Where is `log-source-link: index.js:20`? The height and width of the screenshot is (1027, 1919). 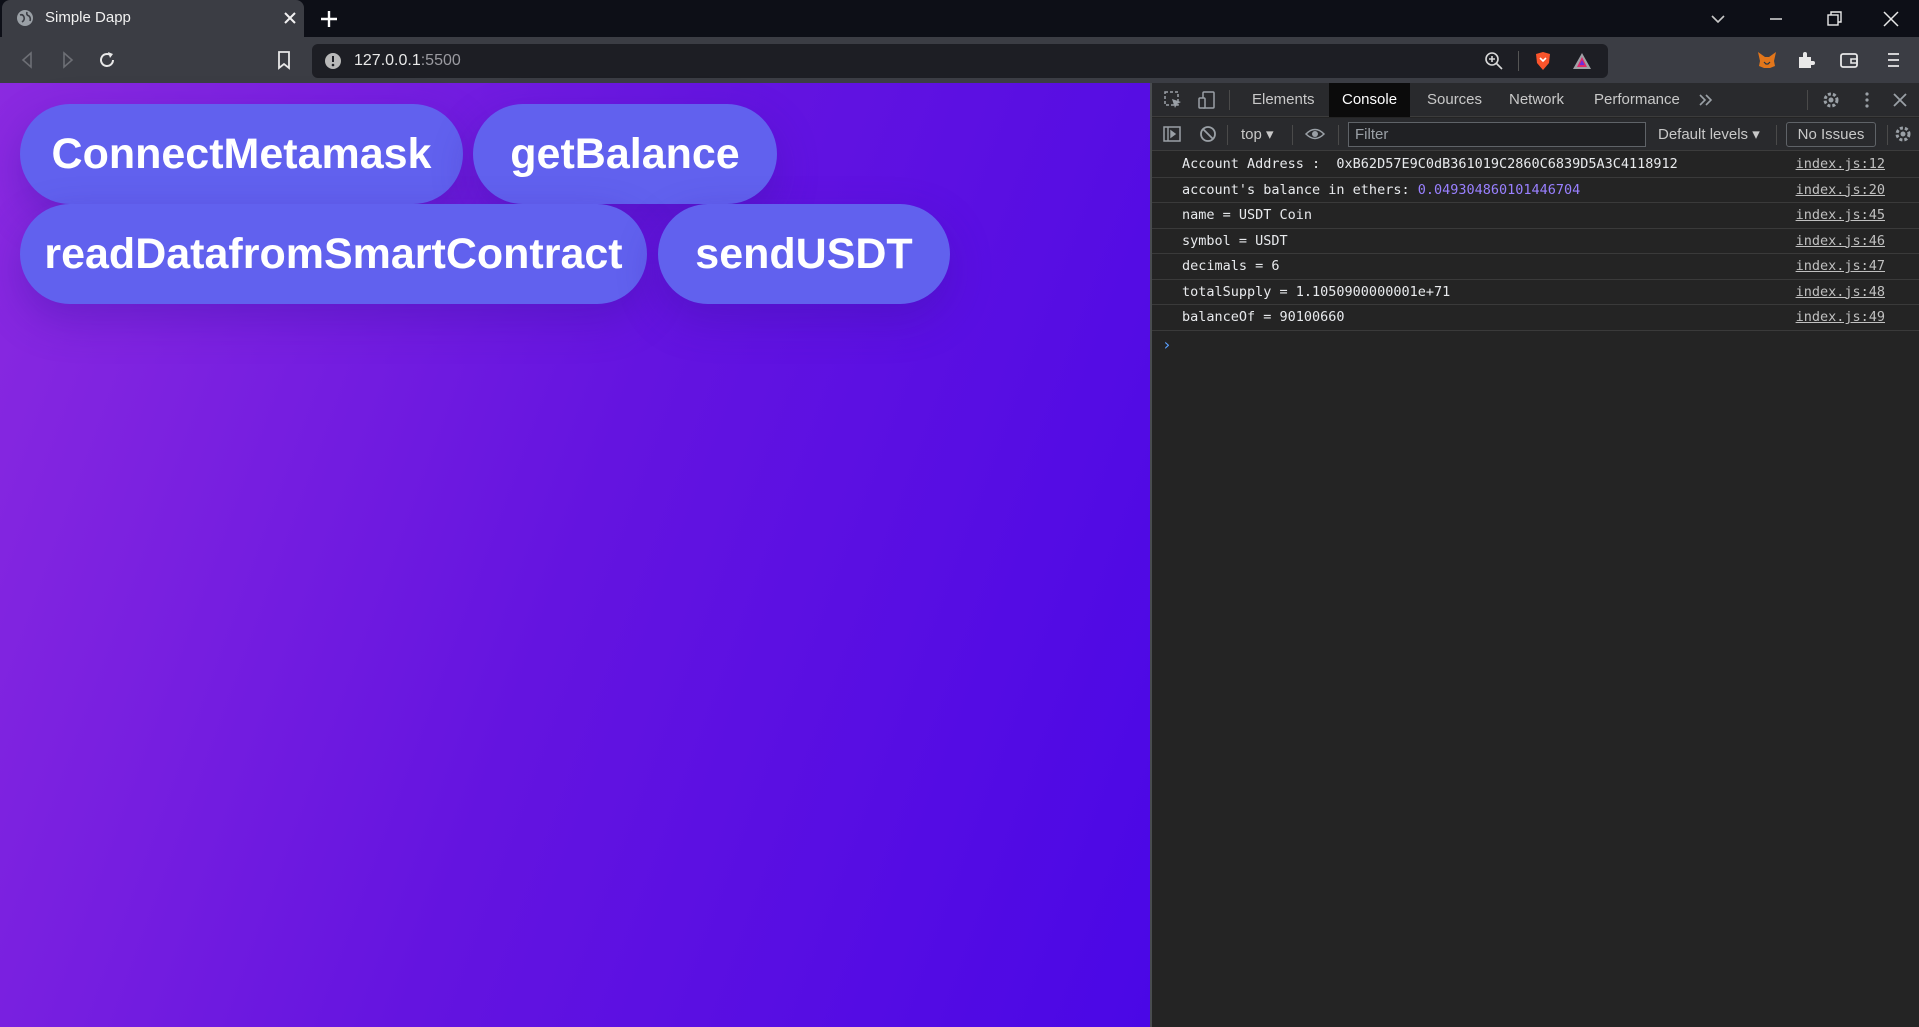 log-source-link: index.js:20 is located at coordinates (1840, 190).